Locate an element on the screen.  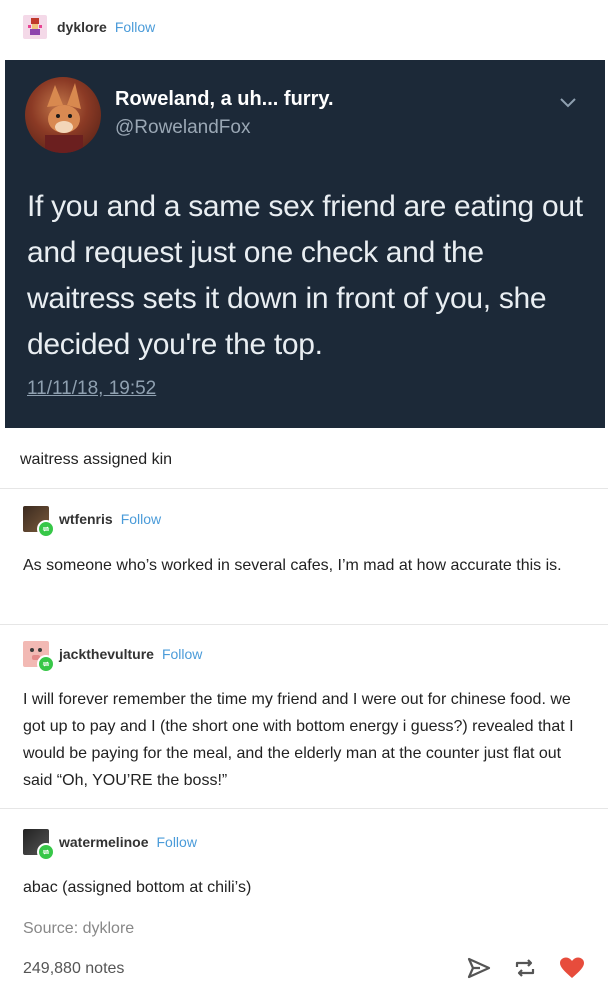
tweet-display-name: Roweland, a uh... furry. is located at coordinates (224, 99).